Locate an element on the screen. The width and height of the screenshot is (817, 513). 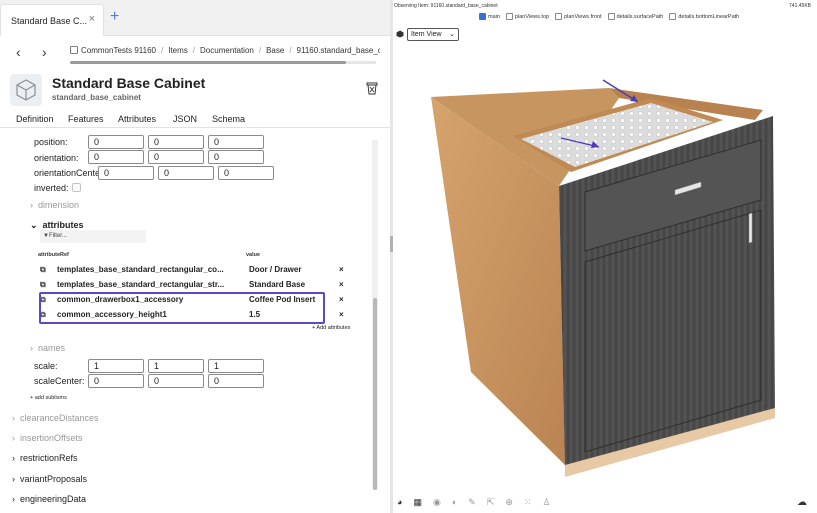
forward-button: › is located at coordinates (44, 52).